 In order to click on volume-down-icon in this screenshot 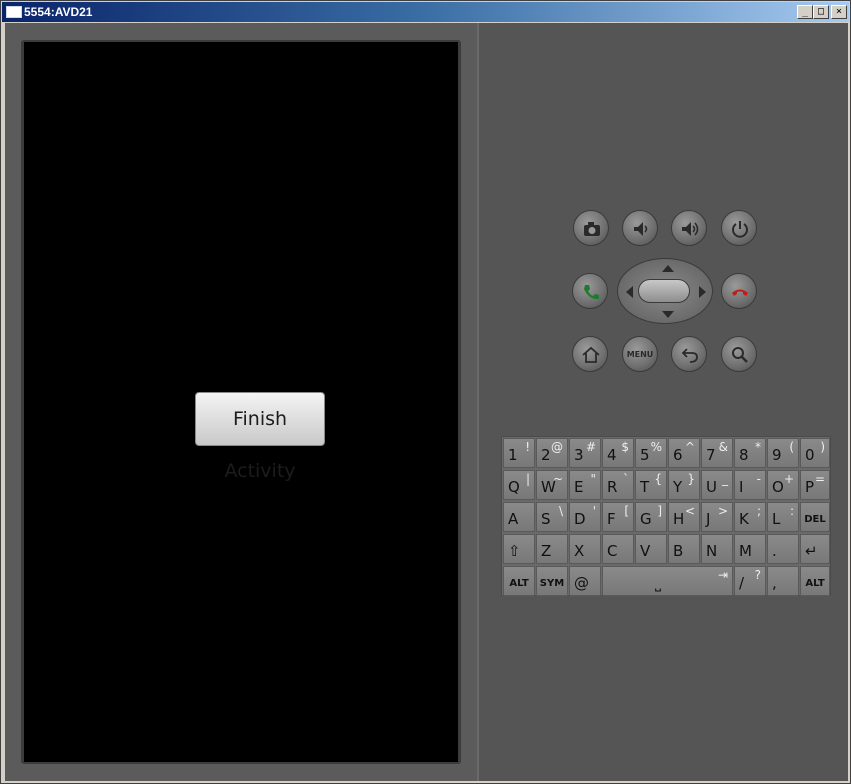, I will do `click(641, 229)`.